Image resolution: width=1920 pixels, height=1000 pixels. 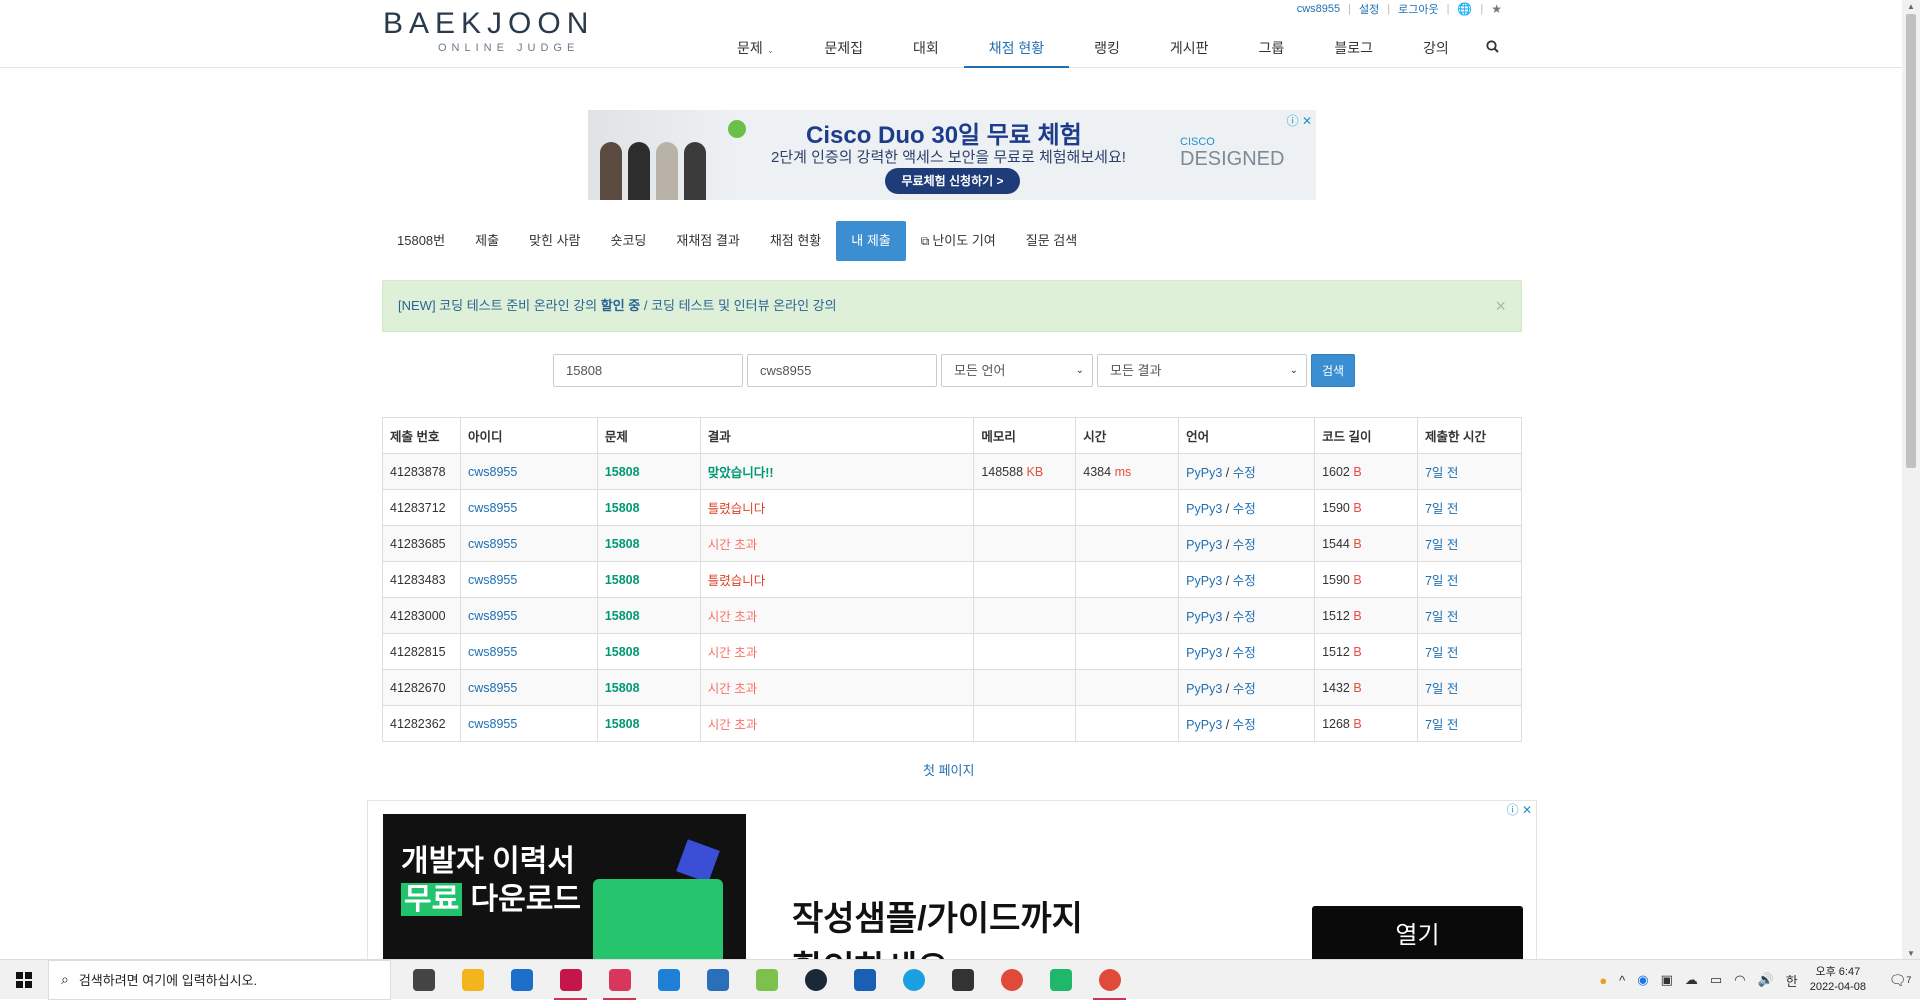 I want to click on steam-icon, so click(x=815, y=980).